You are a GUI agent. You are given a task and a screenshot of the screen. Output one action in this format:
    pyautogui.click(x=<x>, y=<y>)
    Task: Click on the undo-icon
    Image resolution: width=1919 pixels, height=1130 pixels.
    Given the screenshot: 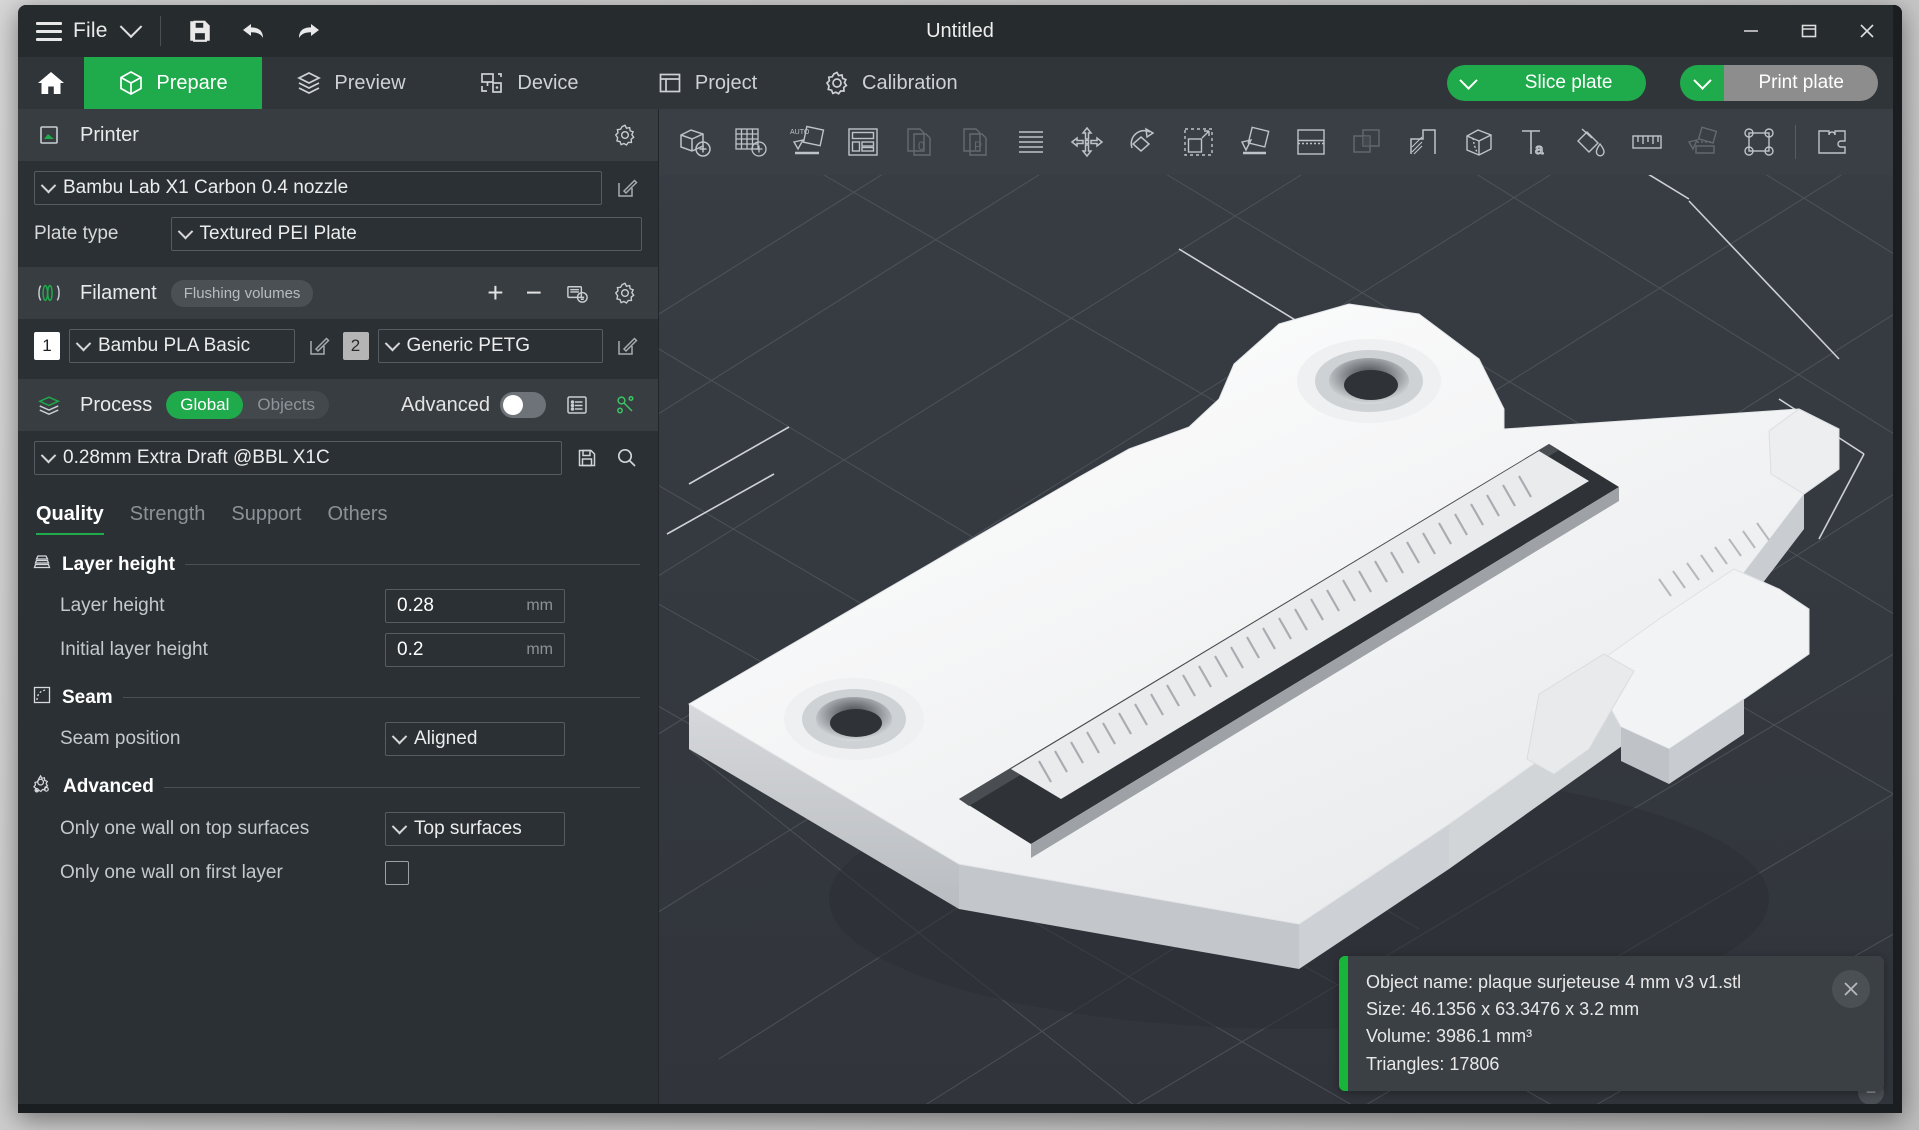 What is the action you would take?
    pyautogui.click(x=254, y=31)
    